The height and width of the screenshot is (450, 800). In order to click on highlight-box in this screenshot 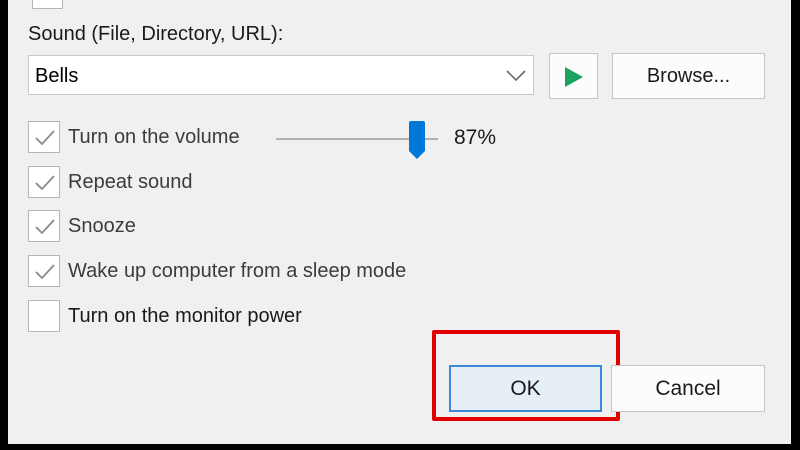, I will do `click(526, 375)`.